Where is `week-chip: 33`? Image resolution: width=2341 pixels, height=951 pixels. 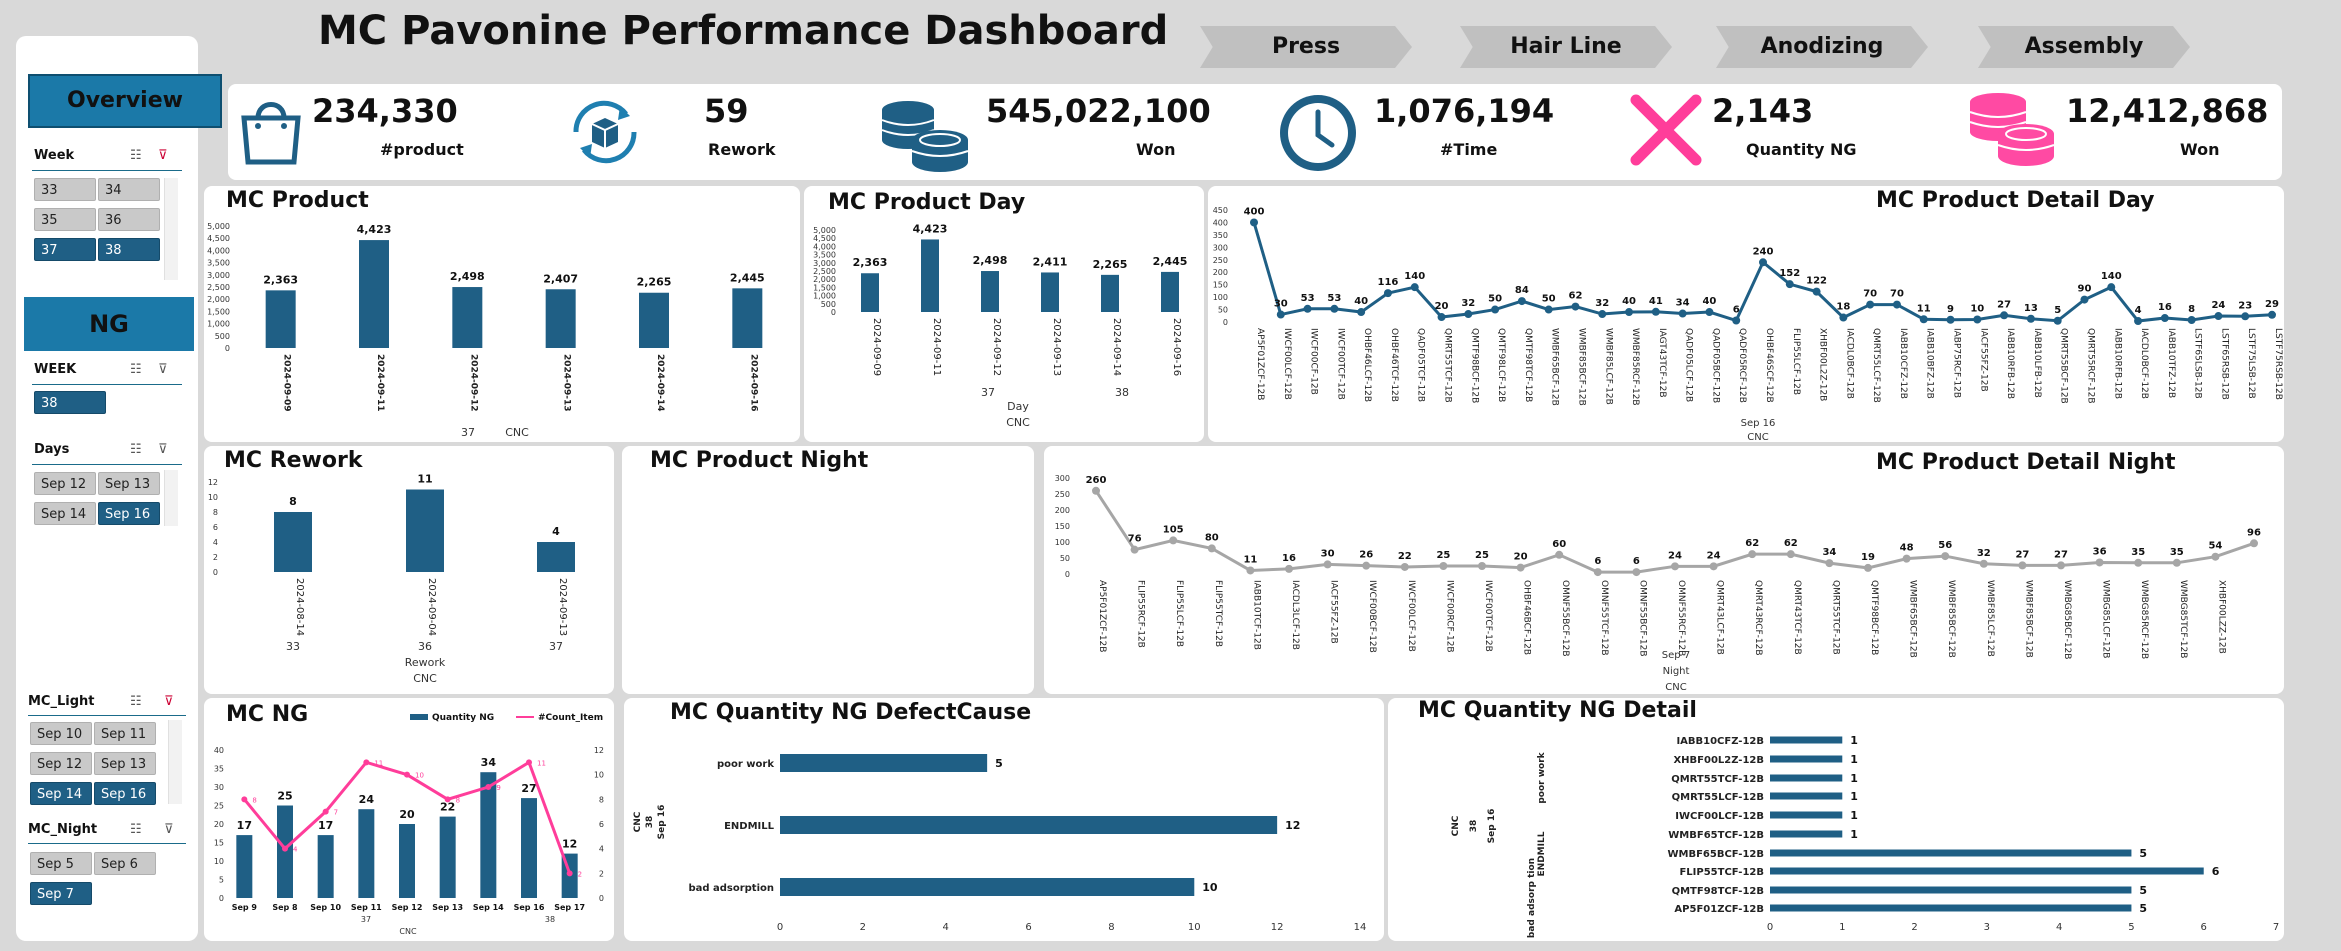
week-chip: 33 is located at coordinates (65, 189).